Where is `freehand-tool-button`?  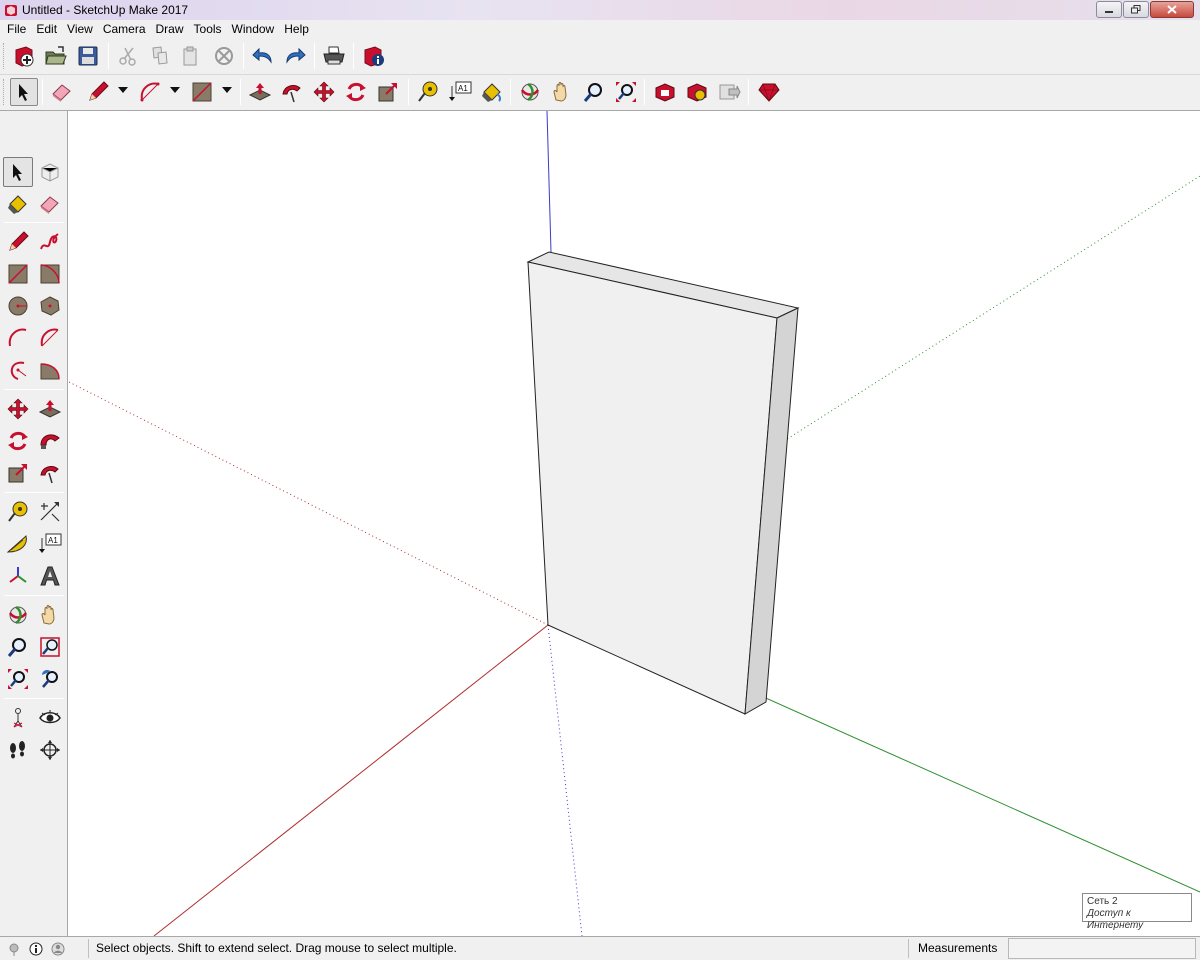
freehand-tool-button is located at coordinates (50, 242).